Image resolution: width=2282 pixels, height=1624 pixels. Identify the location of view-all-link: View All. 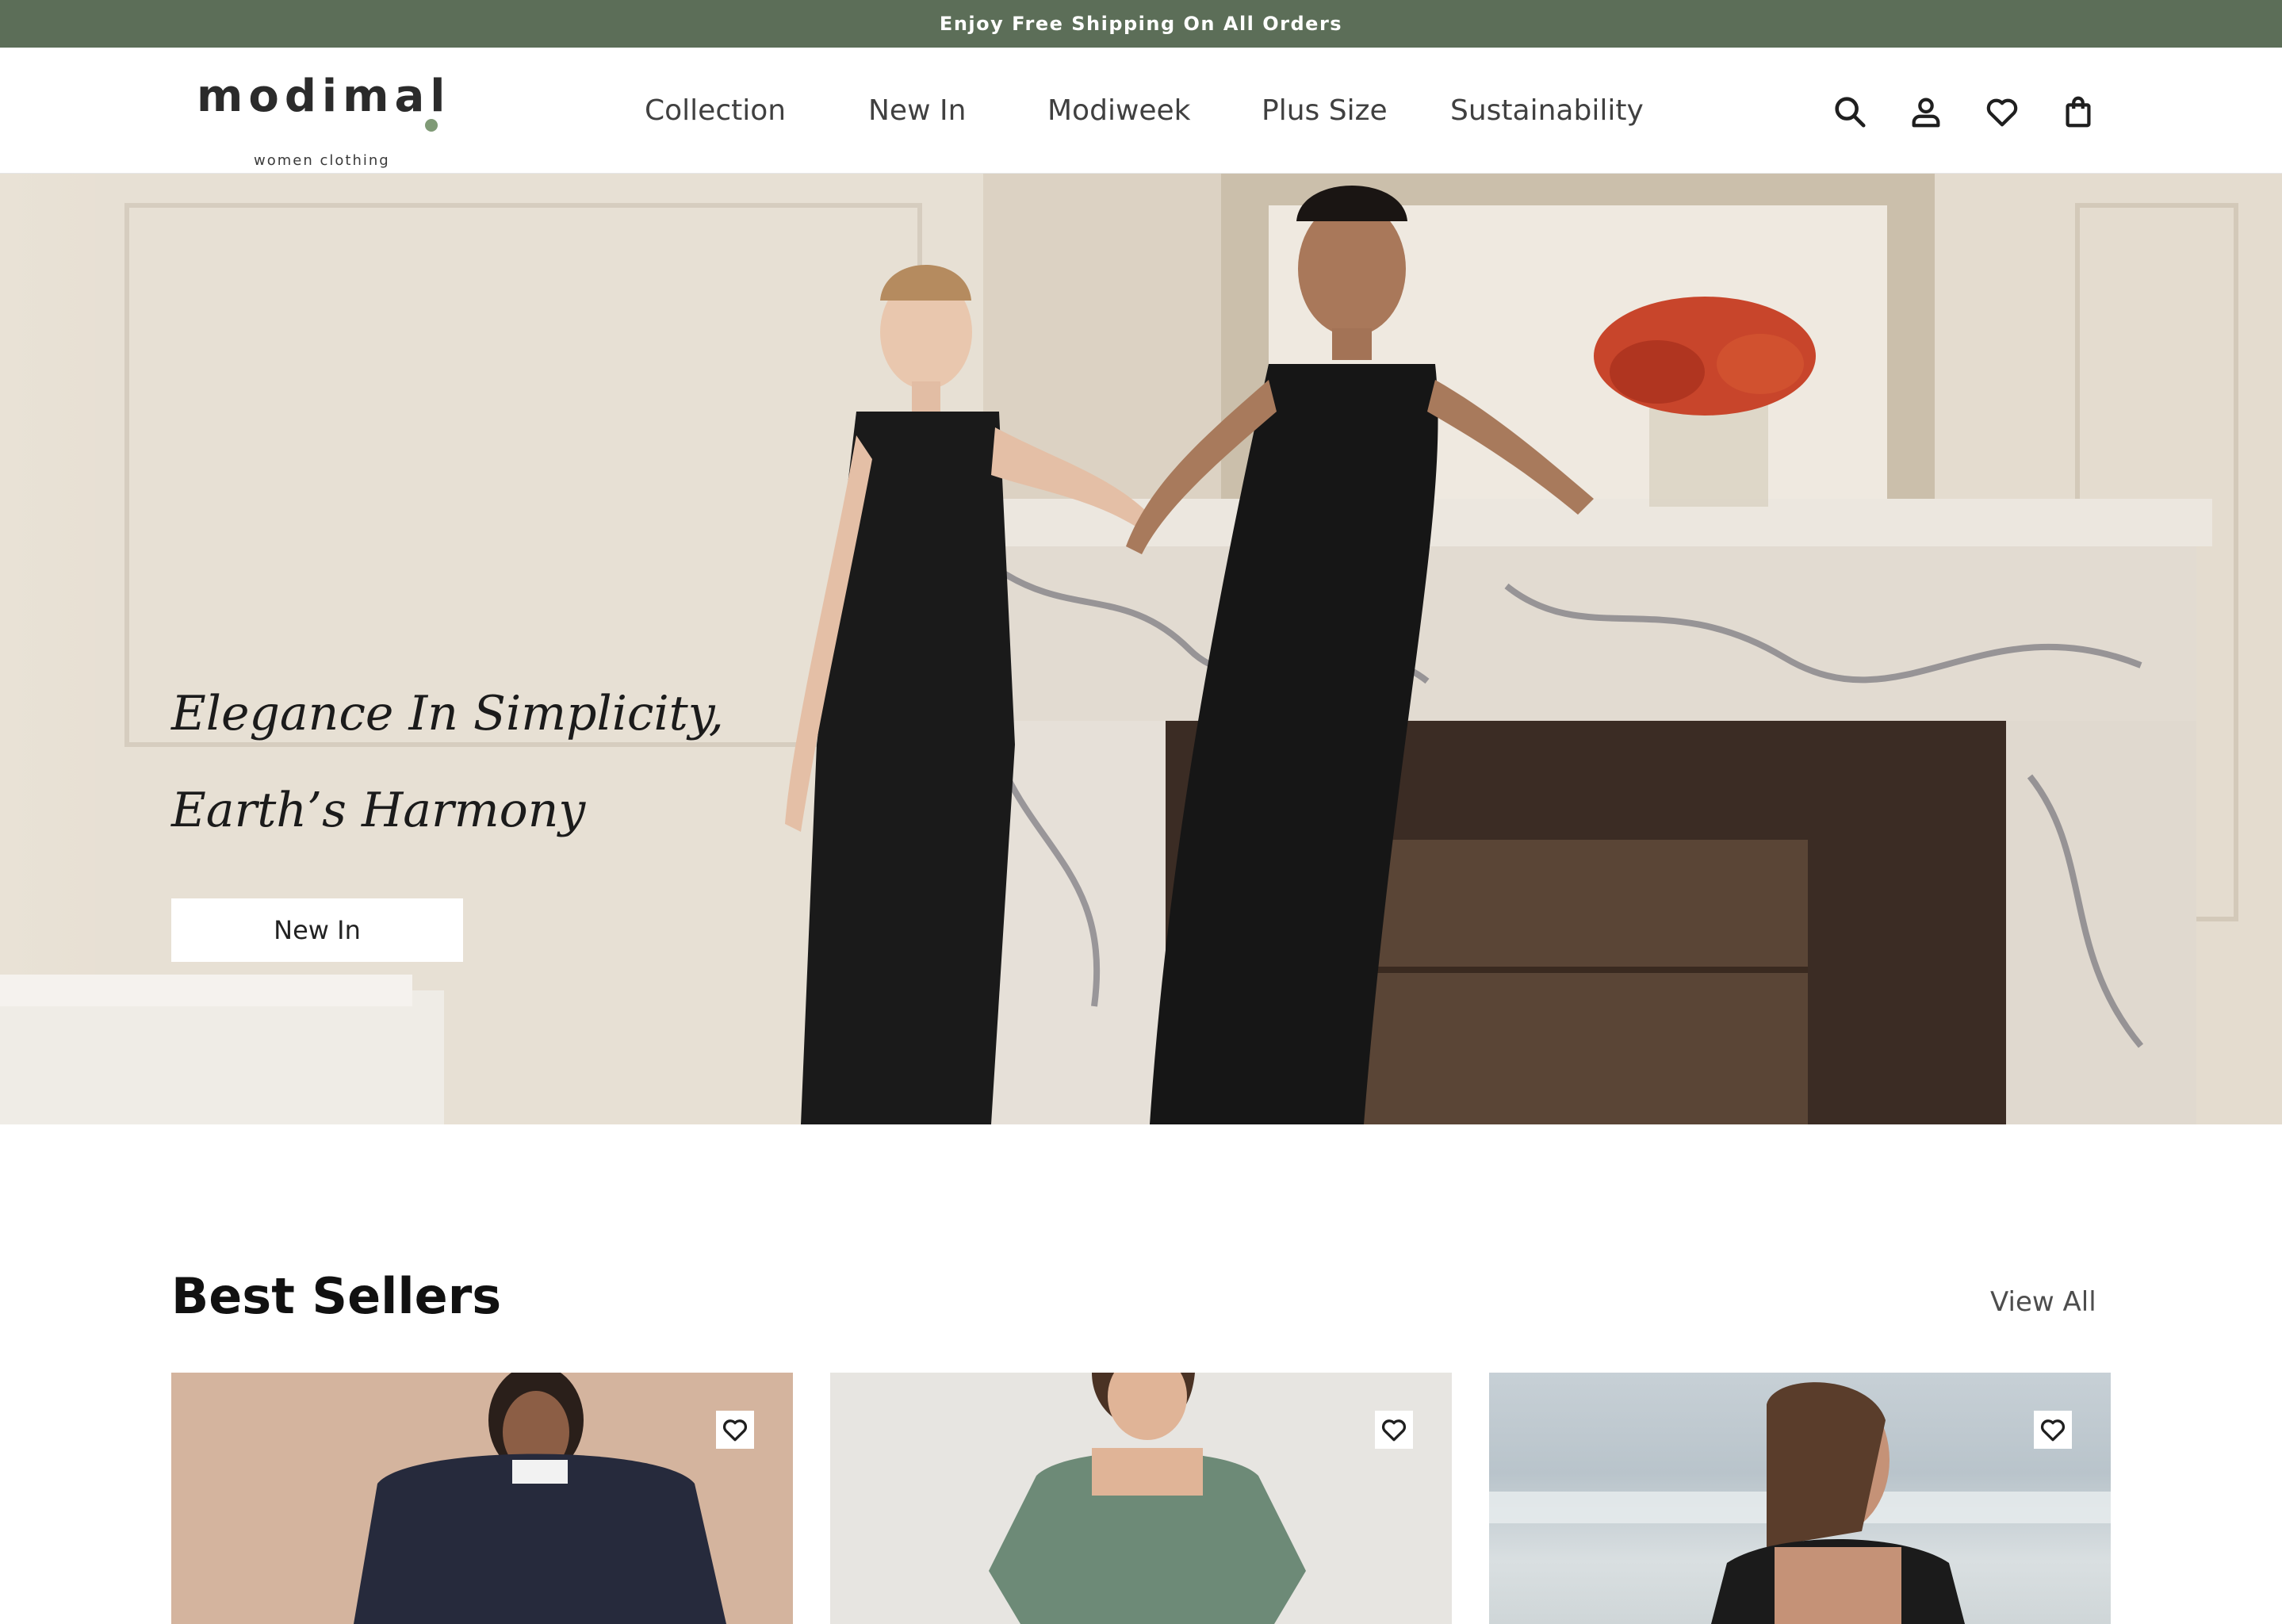
(2043, 1302).